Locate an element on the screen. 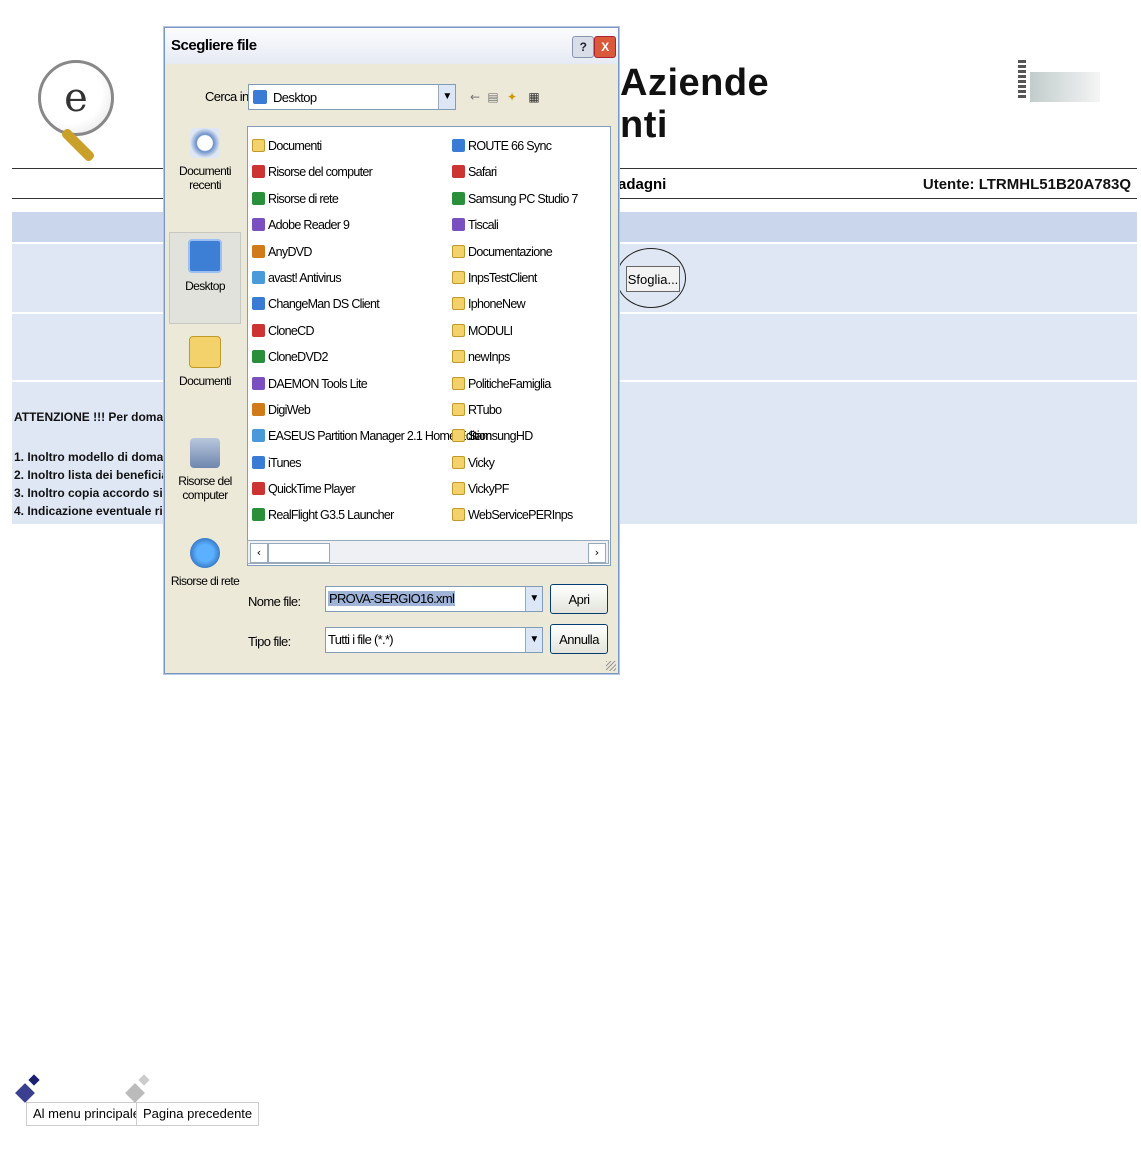 This screenshot has height=1160, width=1141. place-desktop: Desktop is located at coordinates (205, 278).